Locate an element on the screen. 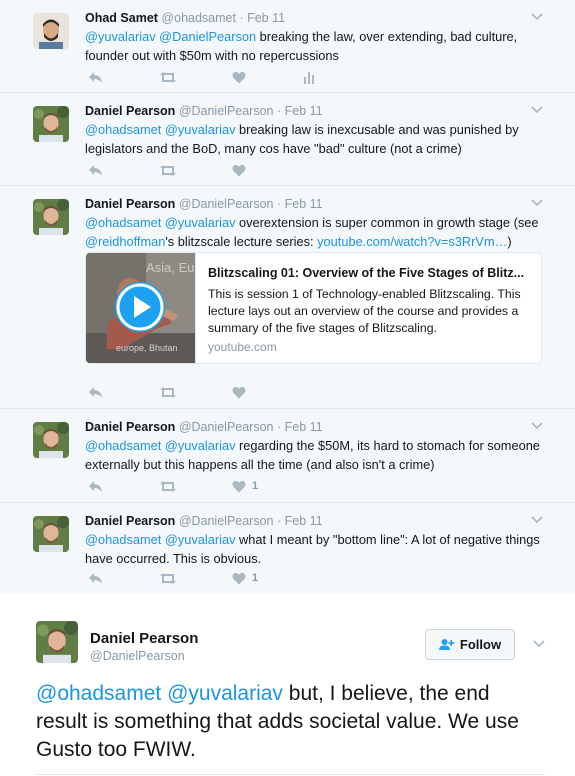 This screenshot has height=776, width=575. follow-button: Follow is located at coordinates (470, 644).